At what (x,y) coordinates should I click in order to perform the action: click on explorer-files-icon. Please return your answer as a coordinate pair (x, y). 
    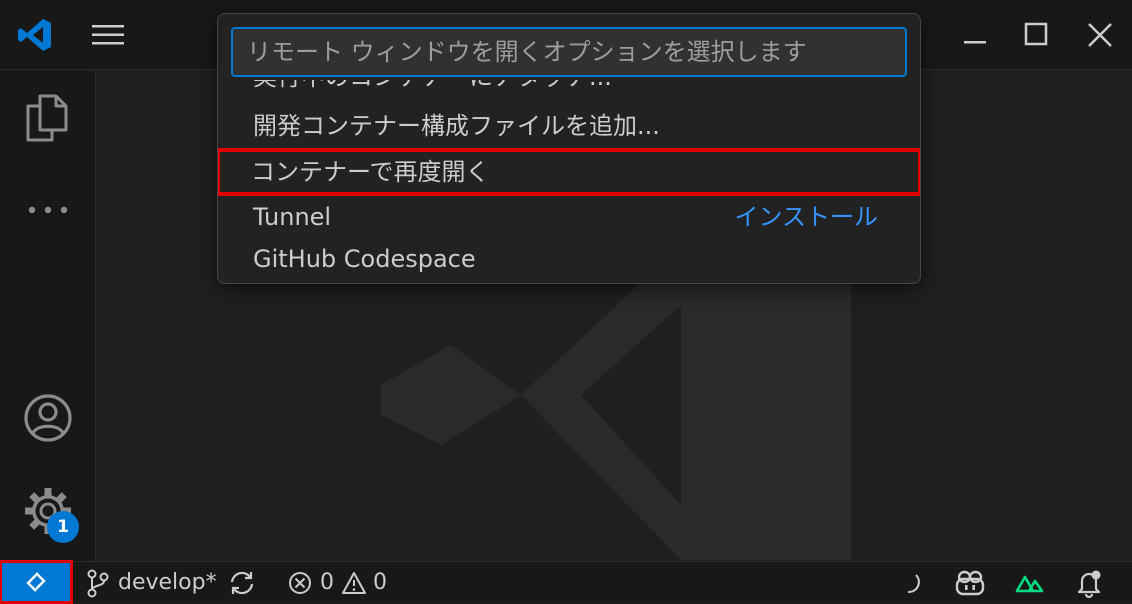
    Looking at the image, I should click on (47, 118).